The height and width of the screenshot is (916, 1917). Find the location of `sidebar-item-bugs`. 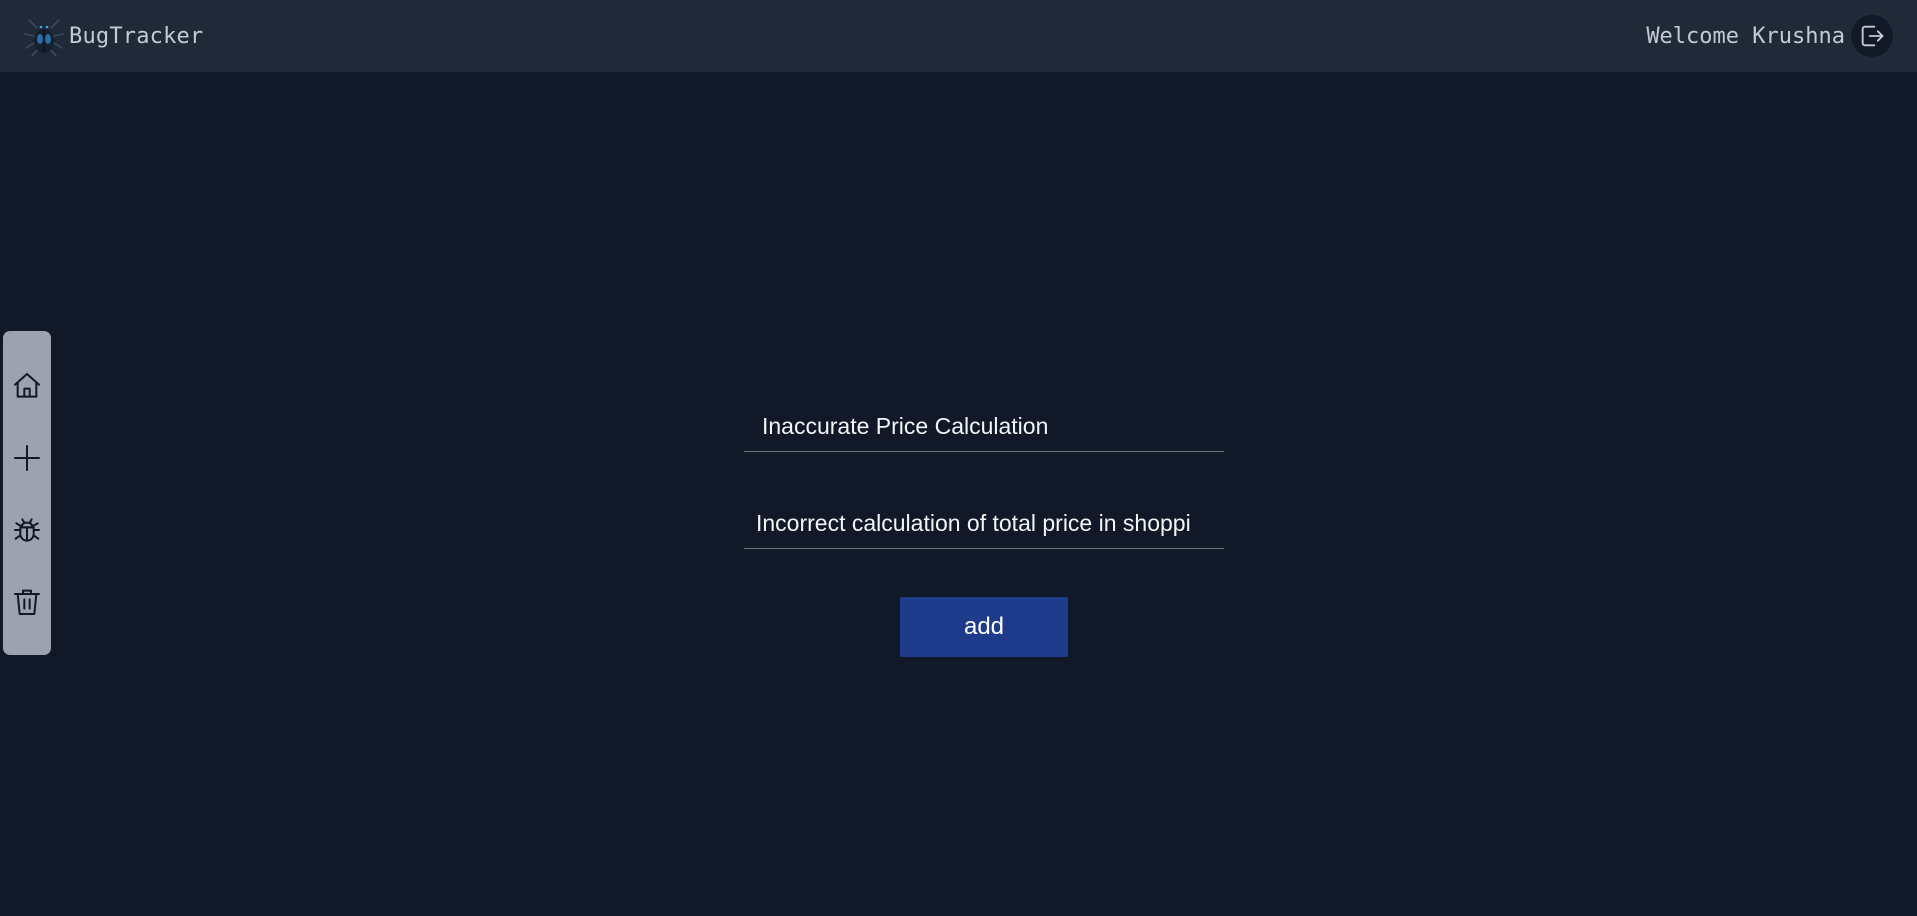

sidebar-item-bugs is located at coordinates (27, 530).